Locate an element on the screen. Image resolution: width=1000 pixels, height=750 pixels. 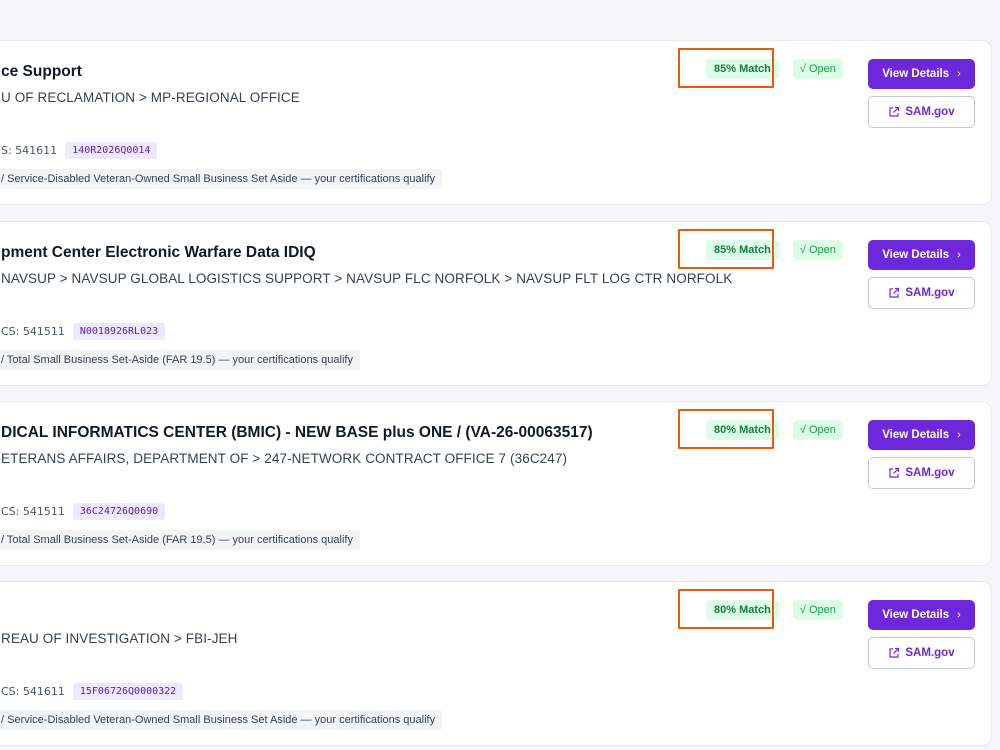
opportunity-title: ce Support is located at coordinates (41, 72).